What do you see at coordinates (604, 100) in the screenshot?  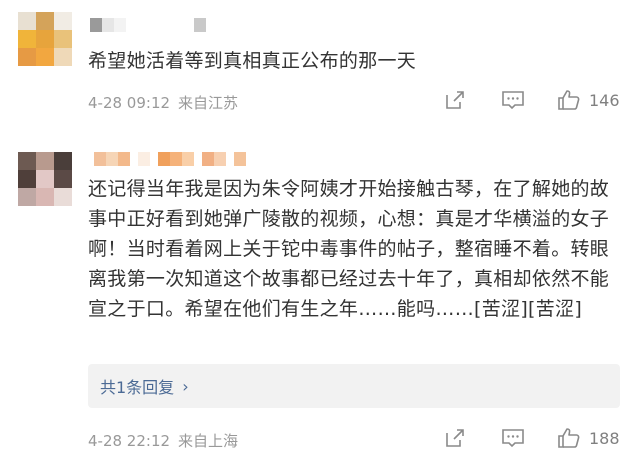 I see `like-count: 146` at bounding box center [604, 100].